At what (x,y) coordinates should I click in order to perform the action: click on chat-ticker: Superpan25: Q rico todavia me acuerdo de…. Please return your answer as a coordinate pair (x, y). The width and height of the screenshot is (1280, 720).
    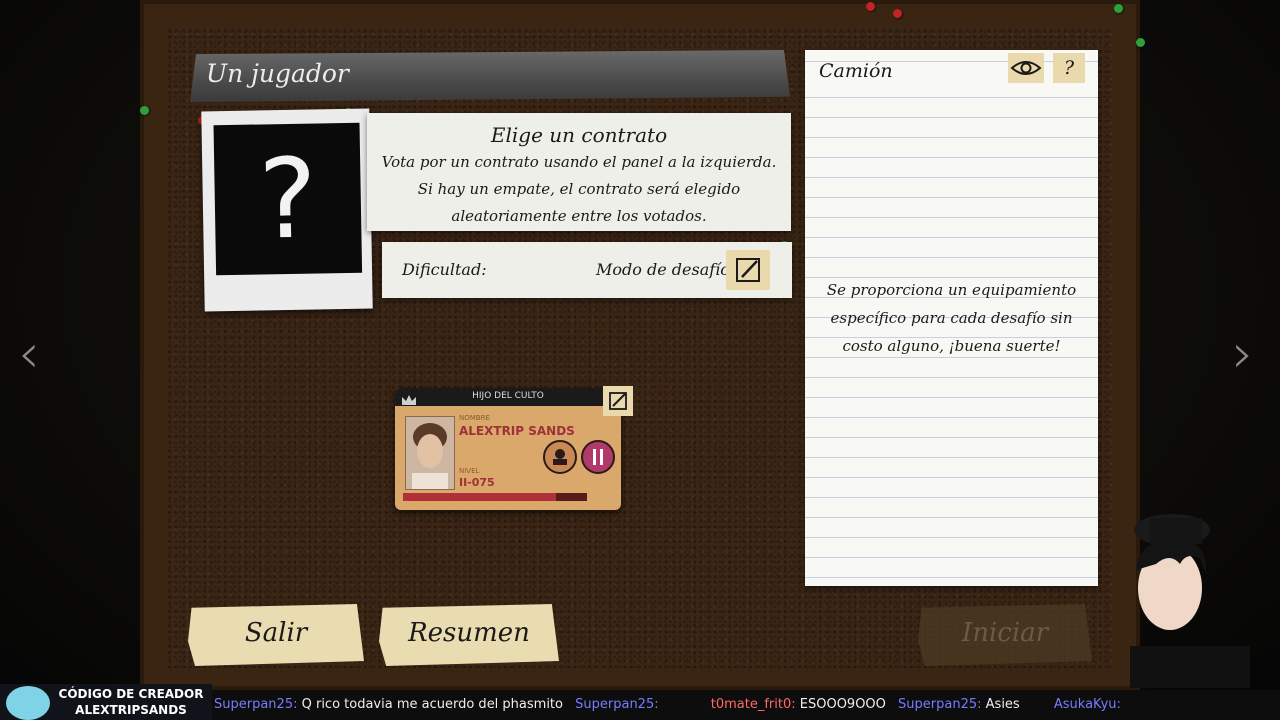
    Looking at the image, I should click on (667, 707).